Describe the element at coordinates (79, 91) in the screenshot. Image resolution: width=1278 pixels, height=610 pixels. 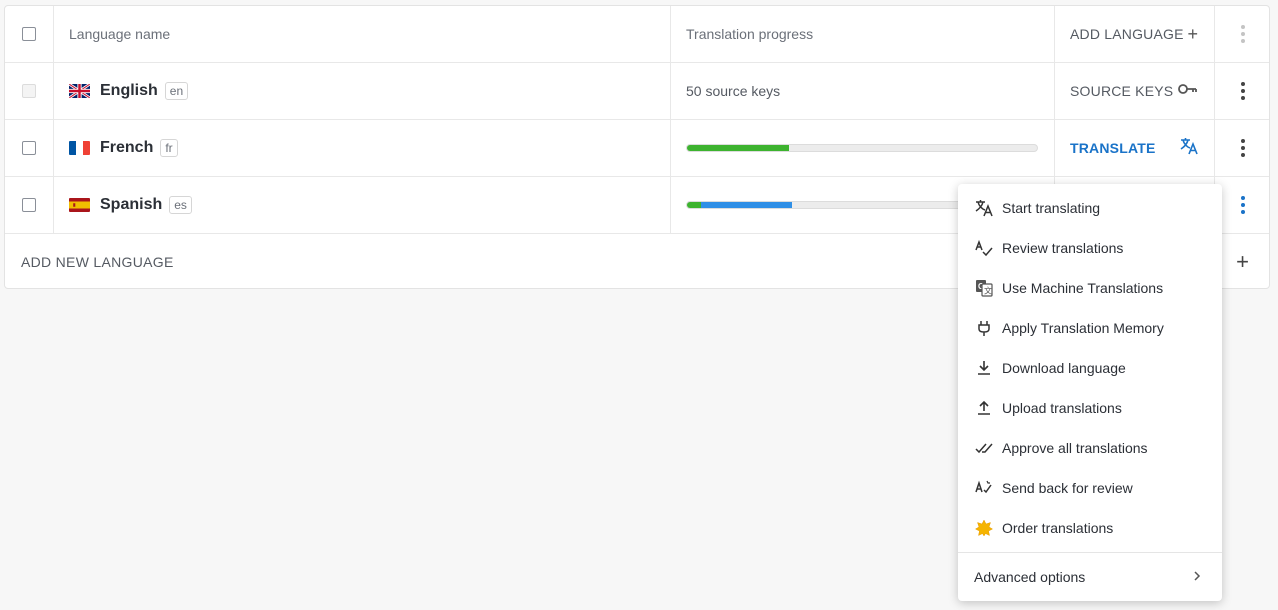
I see `uk-flag-icon` at that location.